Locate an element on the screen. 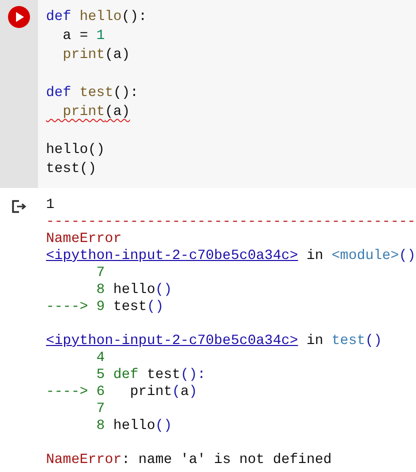 The height and width of the screenshot is (472, 416). code-line: test() is located at coordinates (71, 169).